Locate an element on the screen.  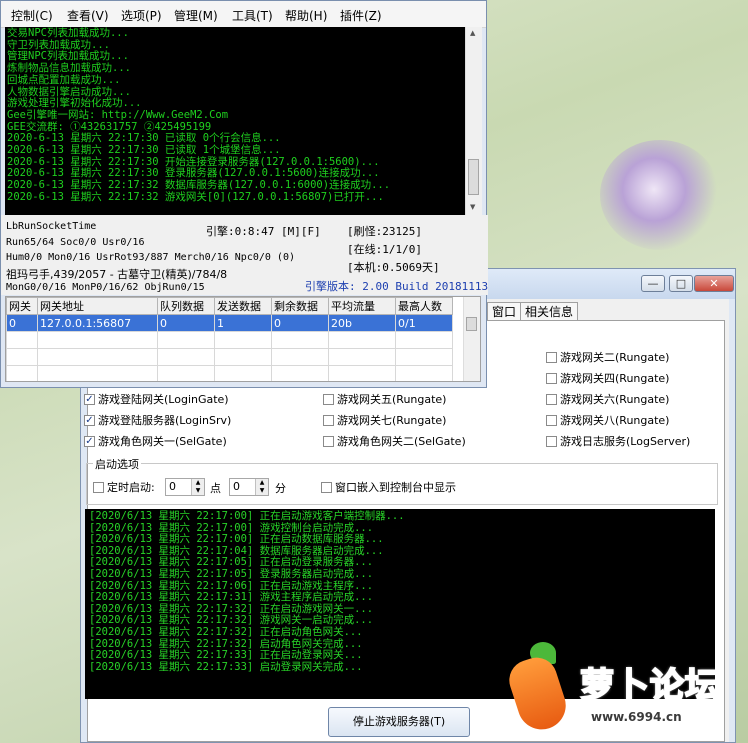
checkbox-selgate2: 游戏角色网关二(SelGate) is located at coordinates (394, 441).